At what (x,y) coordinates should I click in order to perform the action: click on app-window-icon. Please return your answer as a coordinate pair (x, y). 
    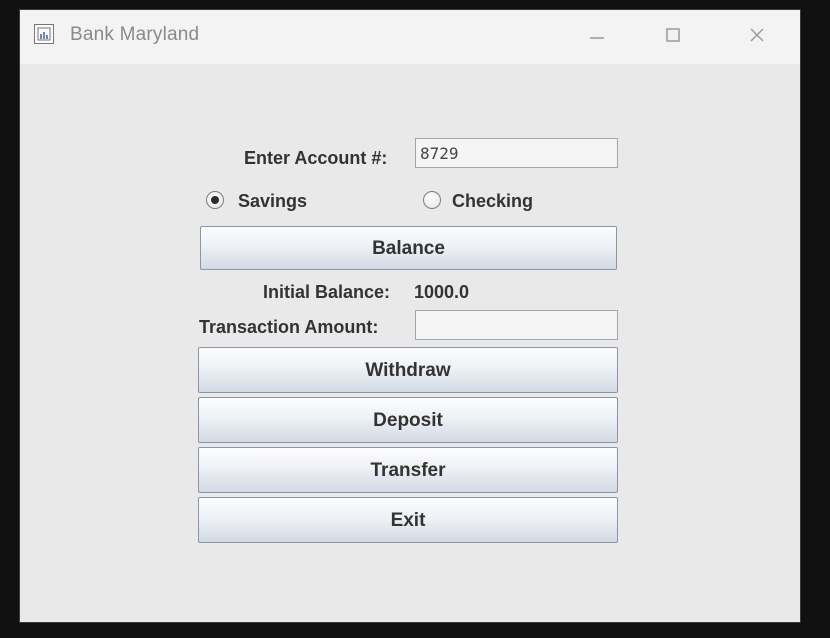
    Looking at the image, I should click on (44, 34).